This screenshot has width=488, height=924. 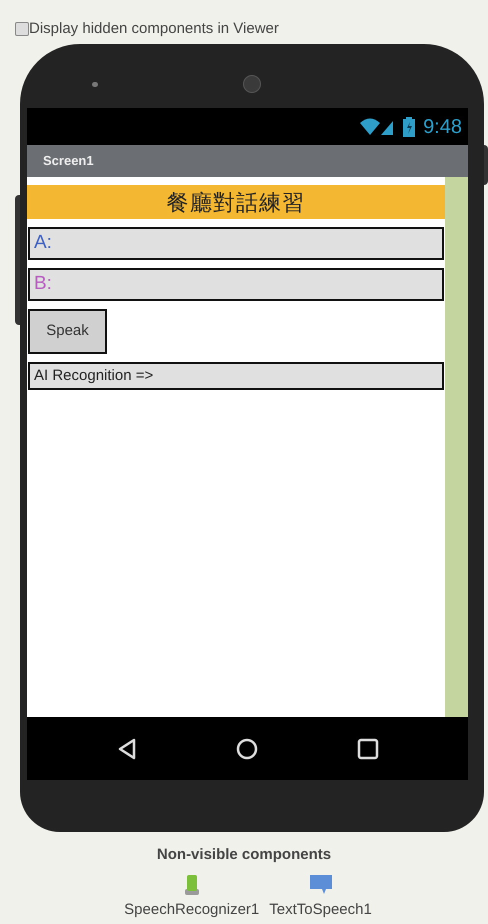 What do you see at coordinates (236, 202) in the screenshot?
I see `title-label: 餐廳對話練習` at bounding box center [236, 202].